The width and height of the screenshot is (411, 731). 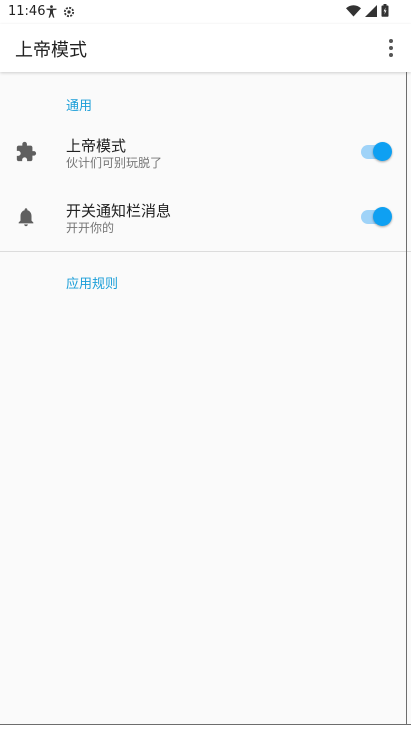 What do you see at coordinates (96, 146) in the screenshot?
I see `pref-title: 上帝模式` at bounding box center [96, 146].